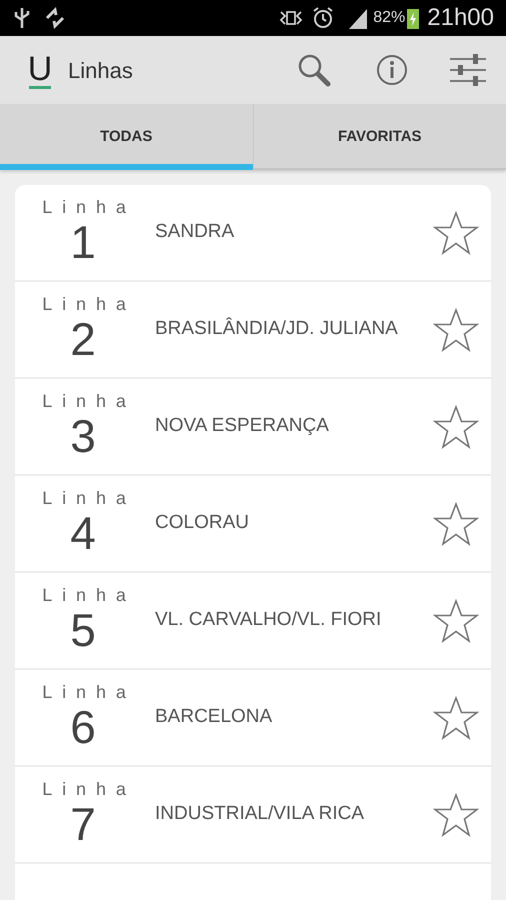 This screenshot has width=506, height=900. What do you see at coordinates (460, 18) in the screenshot?
I see `clock: 21h00` at bounding box center [460, 18].